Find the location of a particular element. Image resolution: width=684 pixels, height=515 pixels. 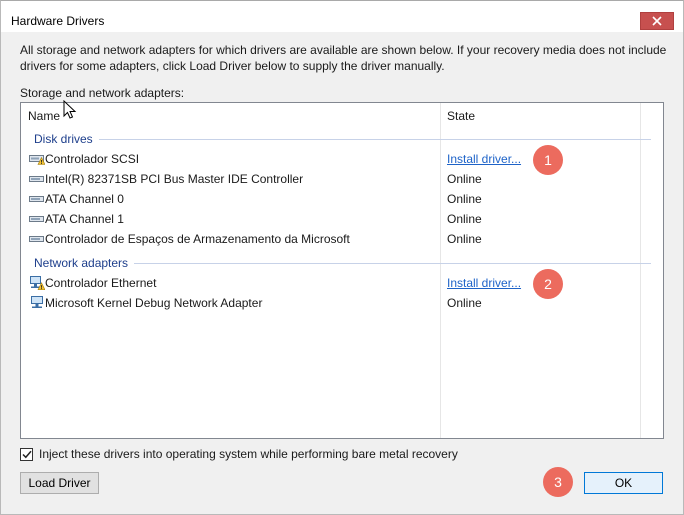

close-button is located at coordinates (657, 21).